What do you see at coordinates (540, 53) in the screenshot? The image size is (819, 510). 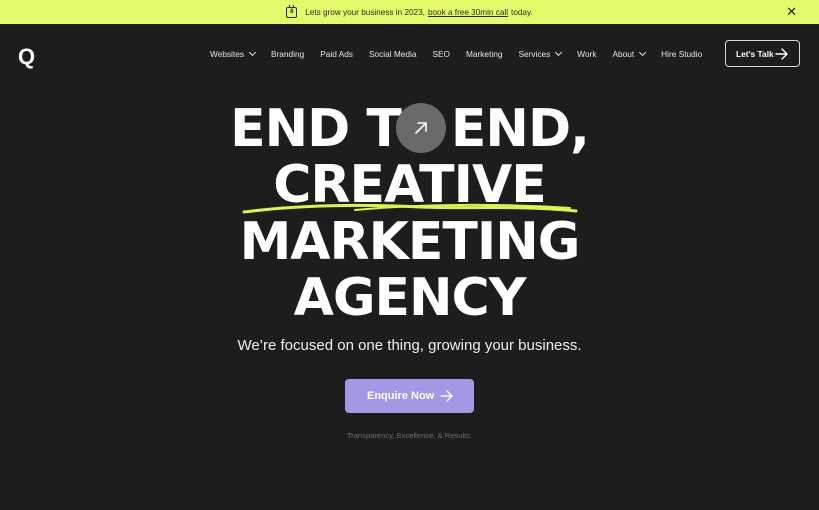 I see `nav-item-services: Services` at bounding box center [540, 53].